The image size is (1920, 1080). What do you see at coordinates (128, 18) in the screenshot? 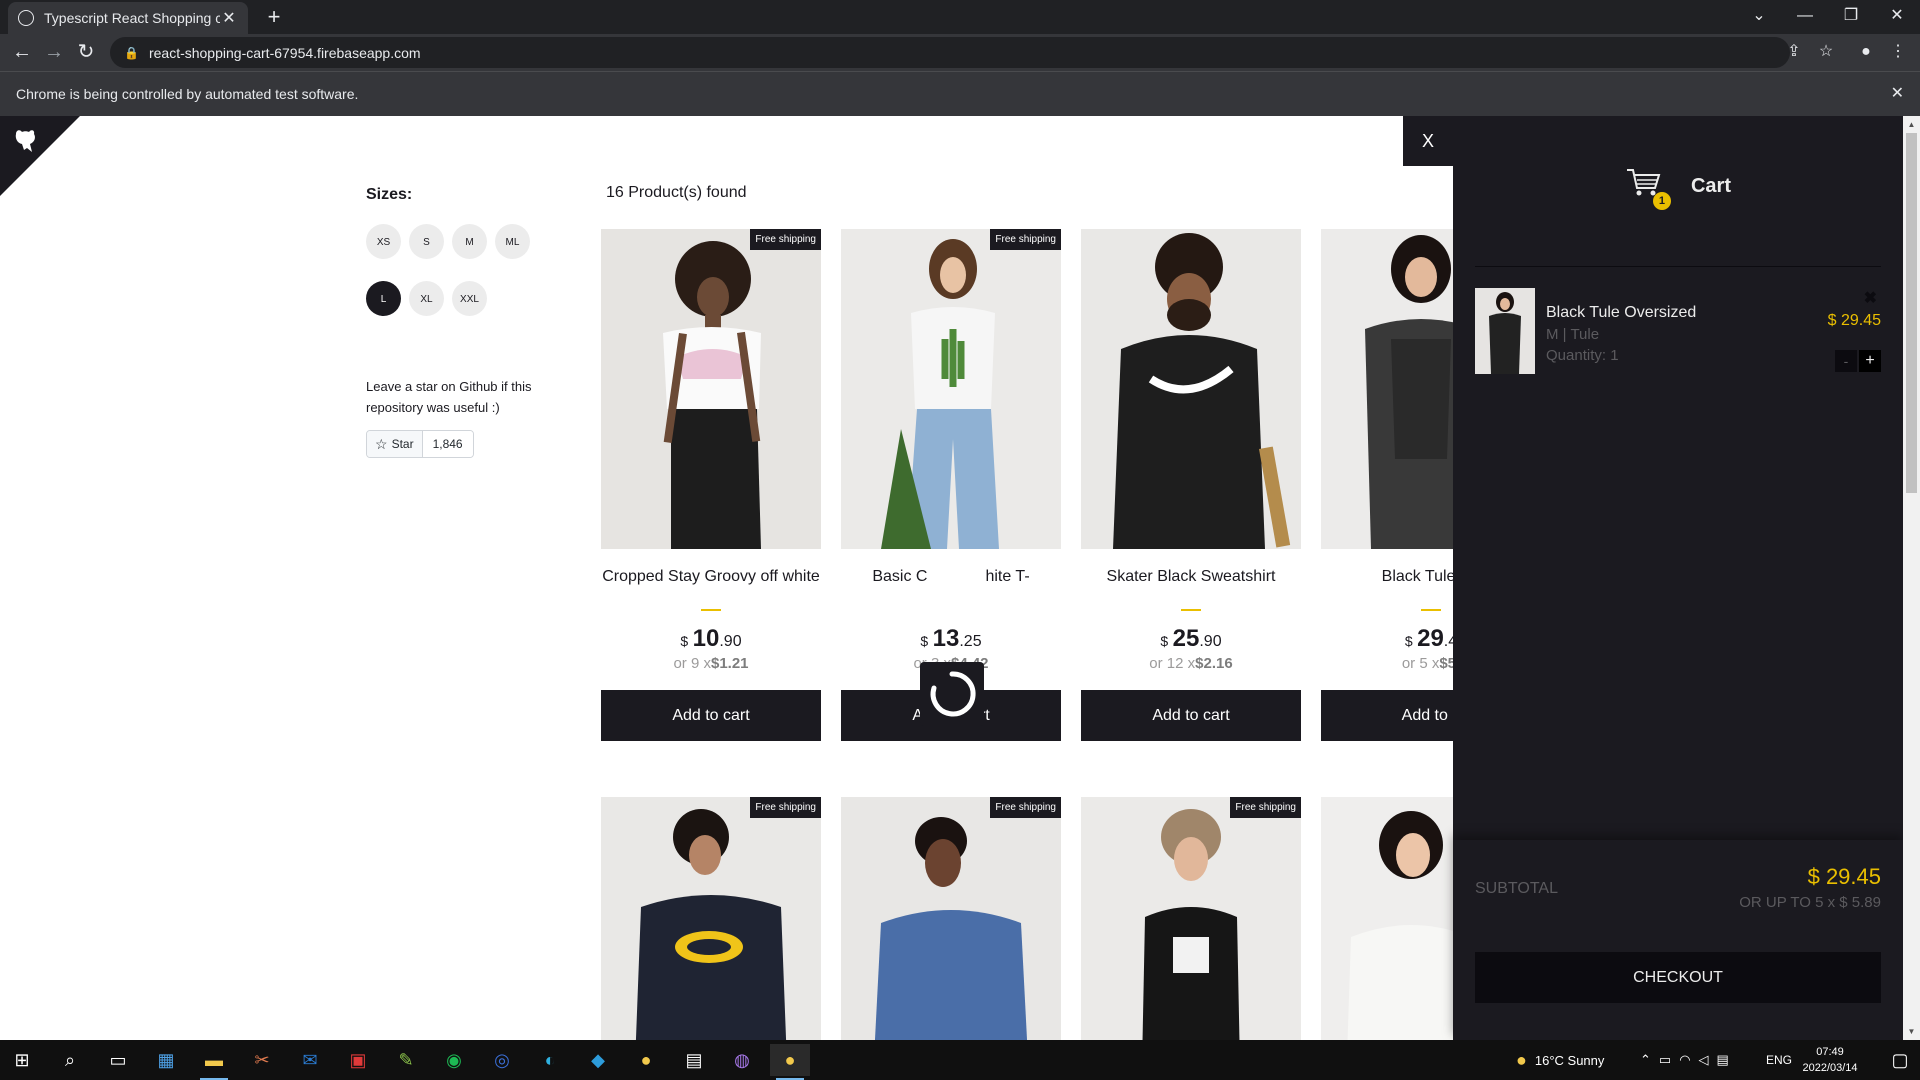
I see `browser-tab: Typescript React Shopping cart ✕` at bounding box center [128, 18].